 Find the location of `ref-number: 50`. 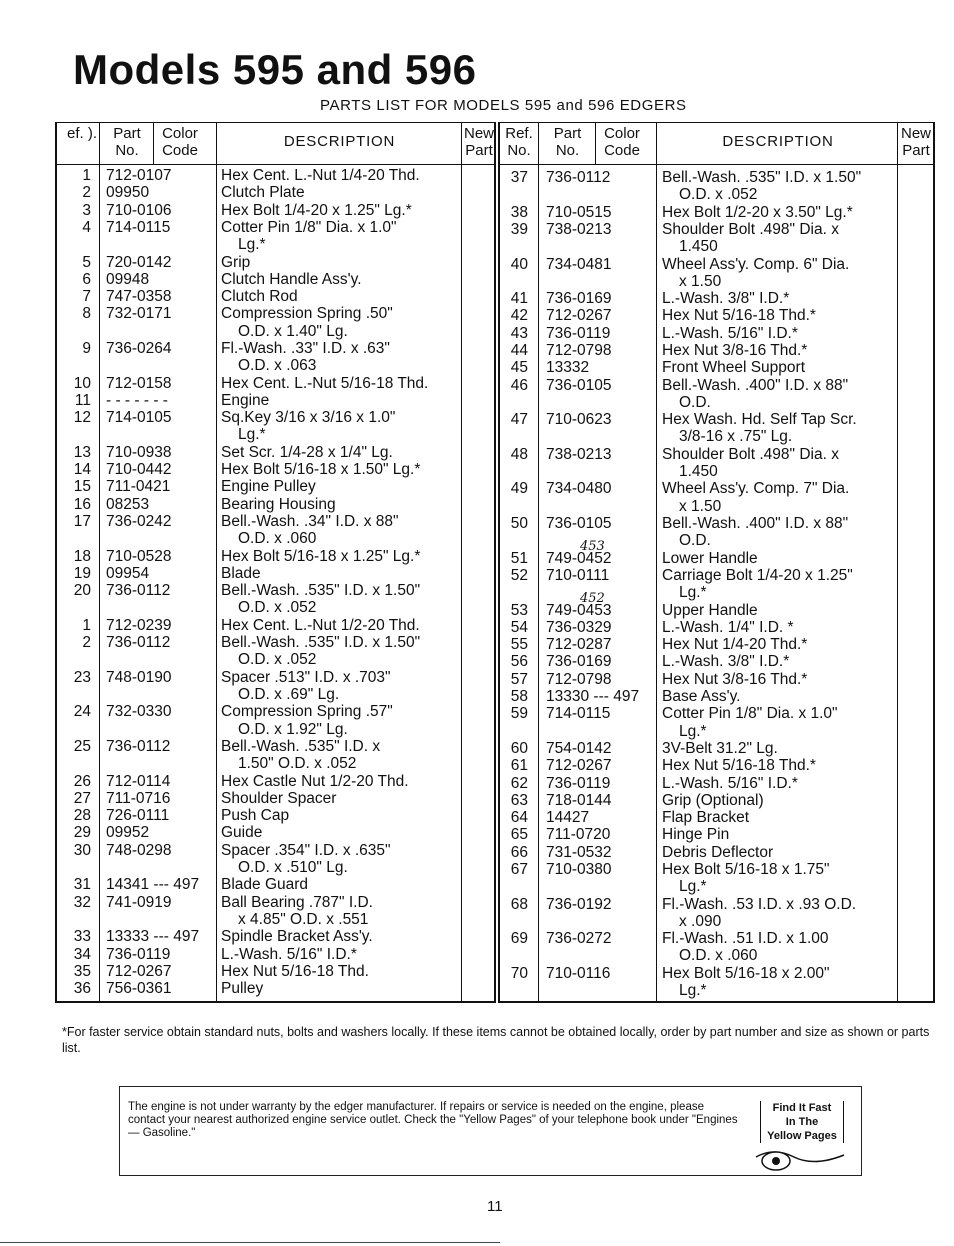

ref-number: 50 is located at coordinates (519, 523).